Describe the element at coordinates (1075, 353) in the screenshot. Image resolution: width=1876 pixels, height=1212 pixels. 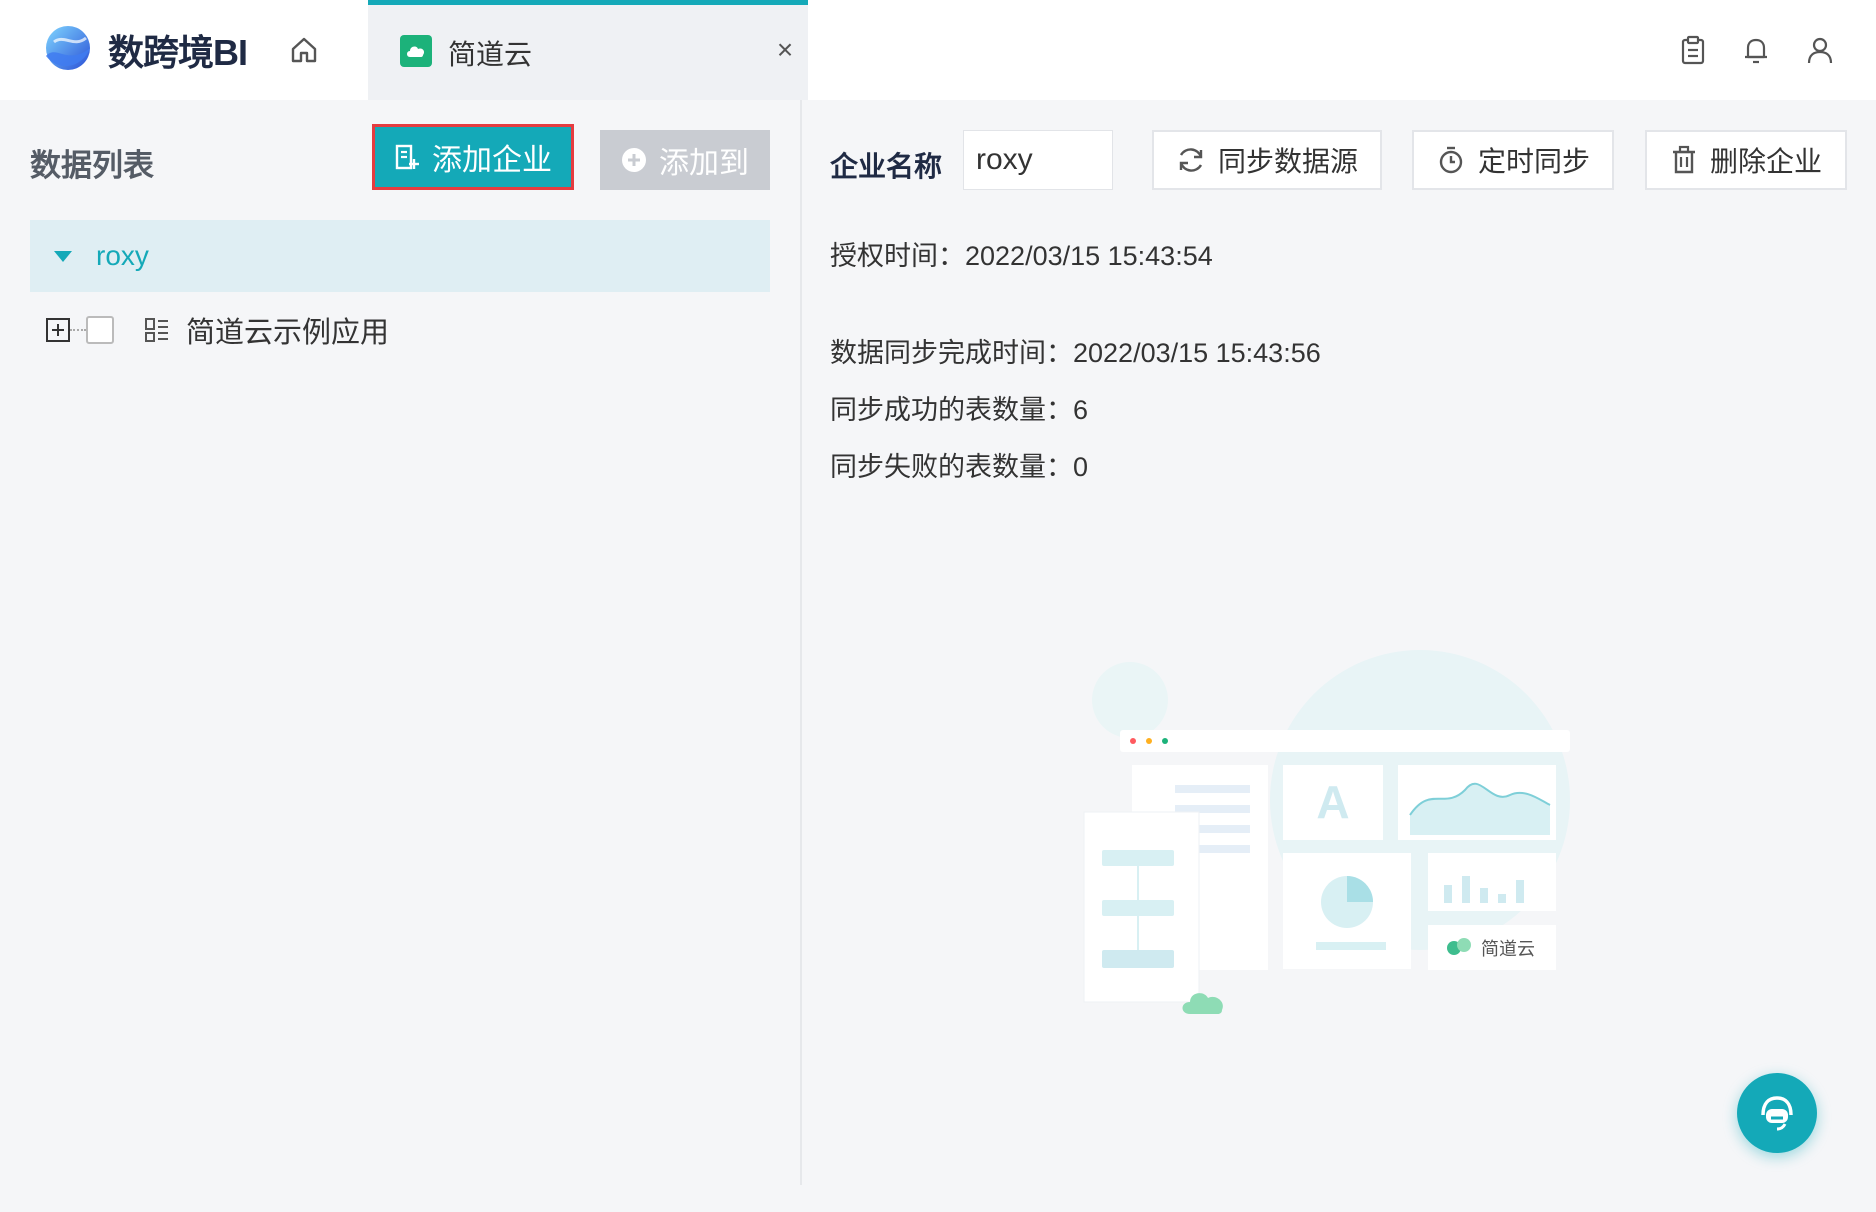
I see `sync-done-time-text: 数据同步完成时间：2022/03/15 15:43:56` at that location.